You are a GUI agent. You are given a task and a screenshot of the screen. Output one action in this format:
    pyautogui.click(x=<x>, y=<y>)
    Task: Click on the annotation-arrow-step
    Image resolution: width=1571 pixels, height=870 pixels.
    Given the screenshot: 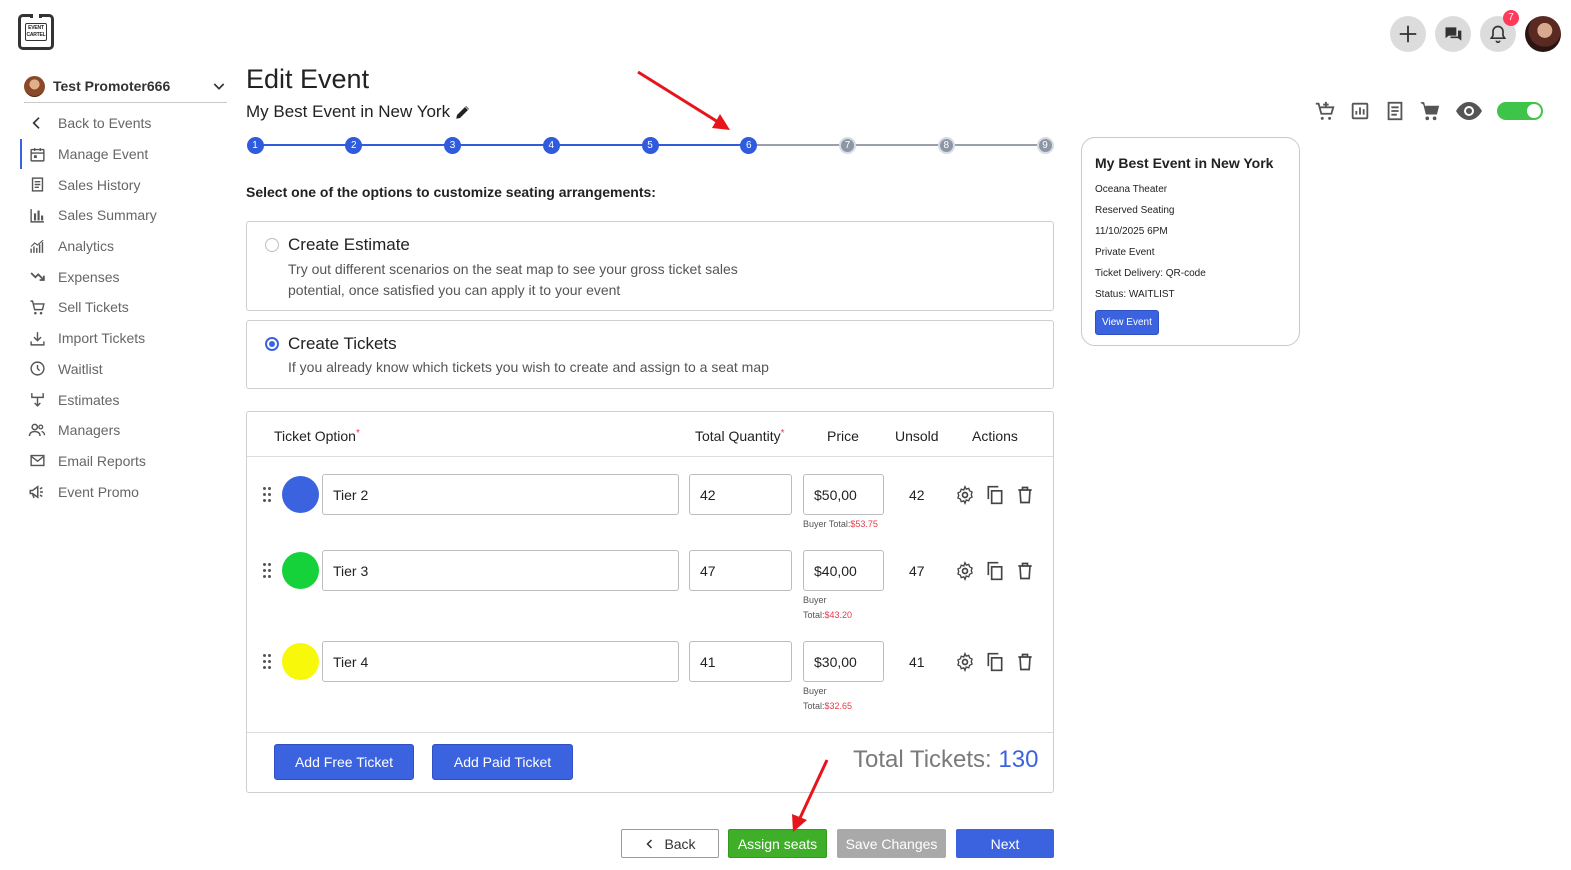 What is the action you would take?
    pyautogui.click(x=683, y=100)
    